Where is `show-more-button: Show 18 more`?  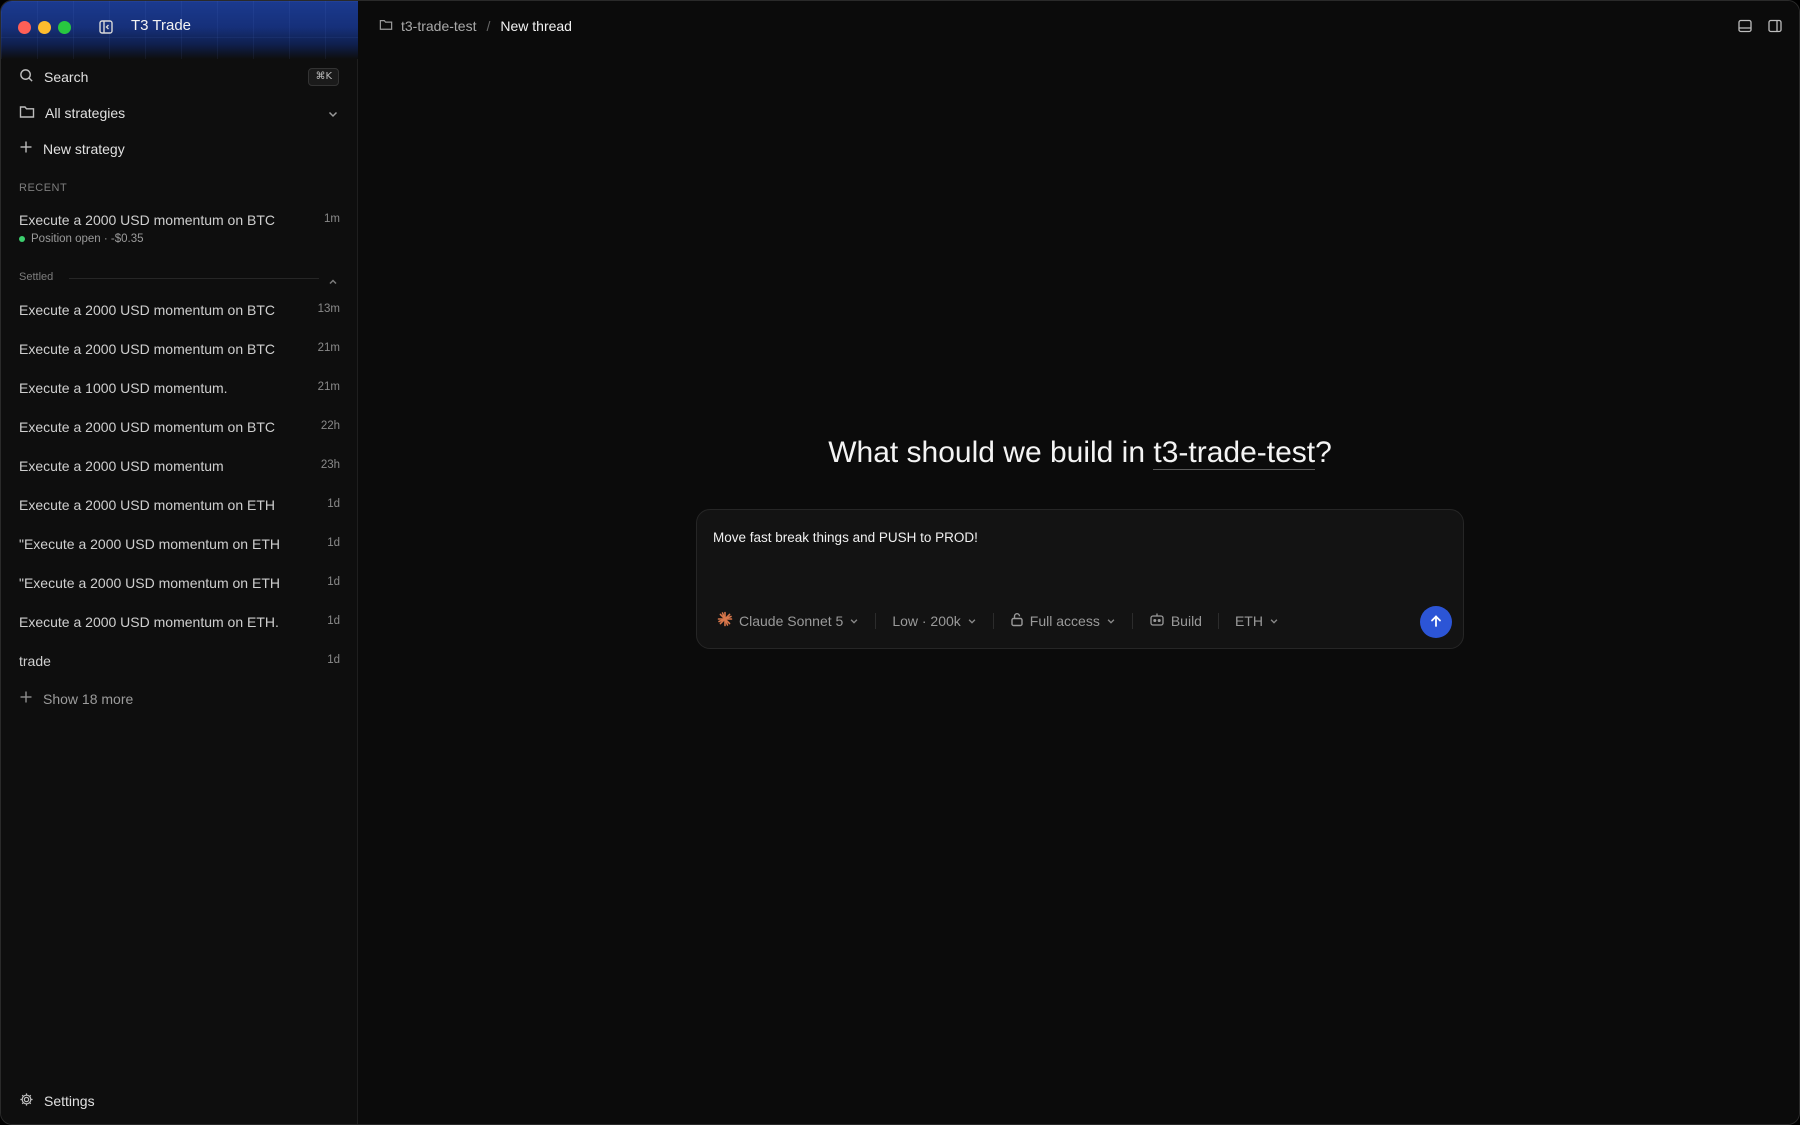 show-more-button: Show 18 more is located at coordinates (76, 698).